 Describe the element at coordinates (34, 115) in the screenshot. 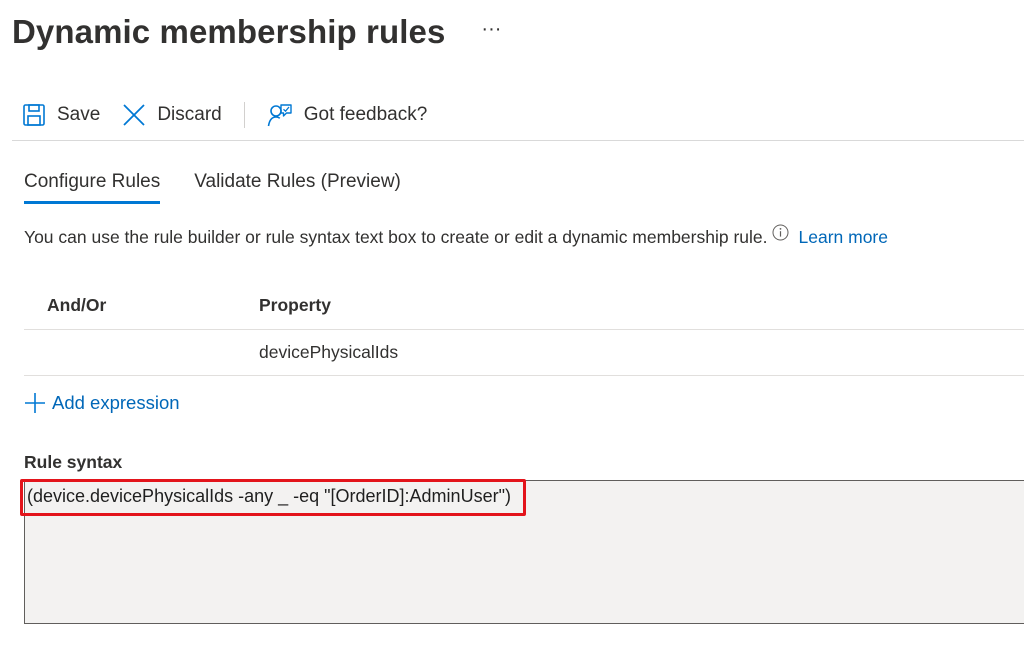

I see `save-icon` at that location.